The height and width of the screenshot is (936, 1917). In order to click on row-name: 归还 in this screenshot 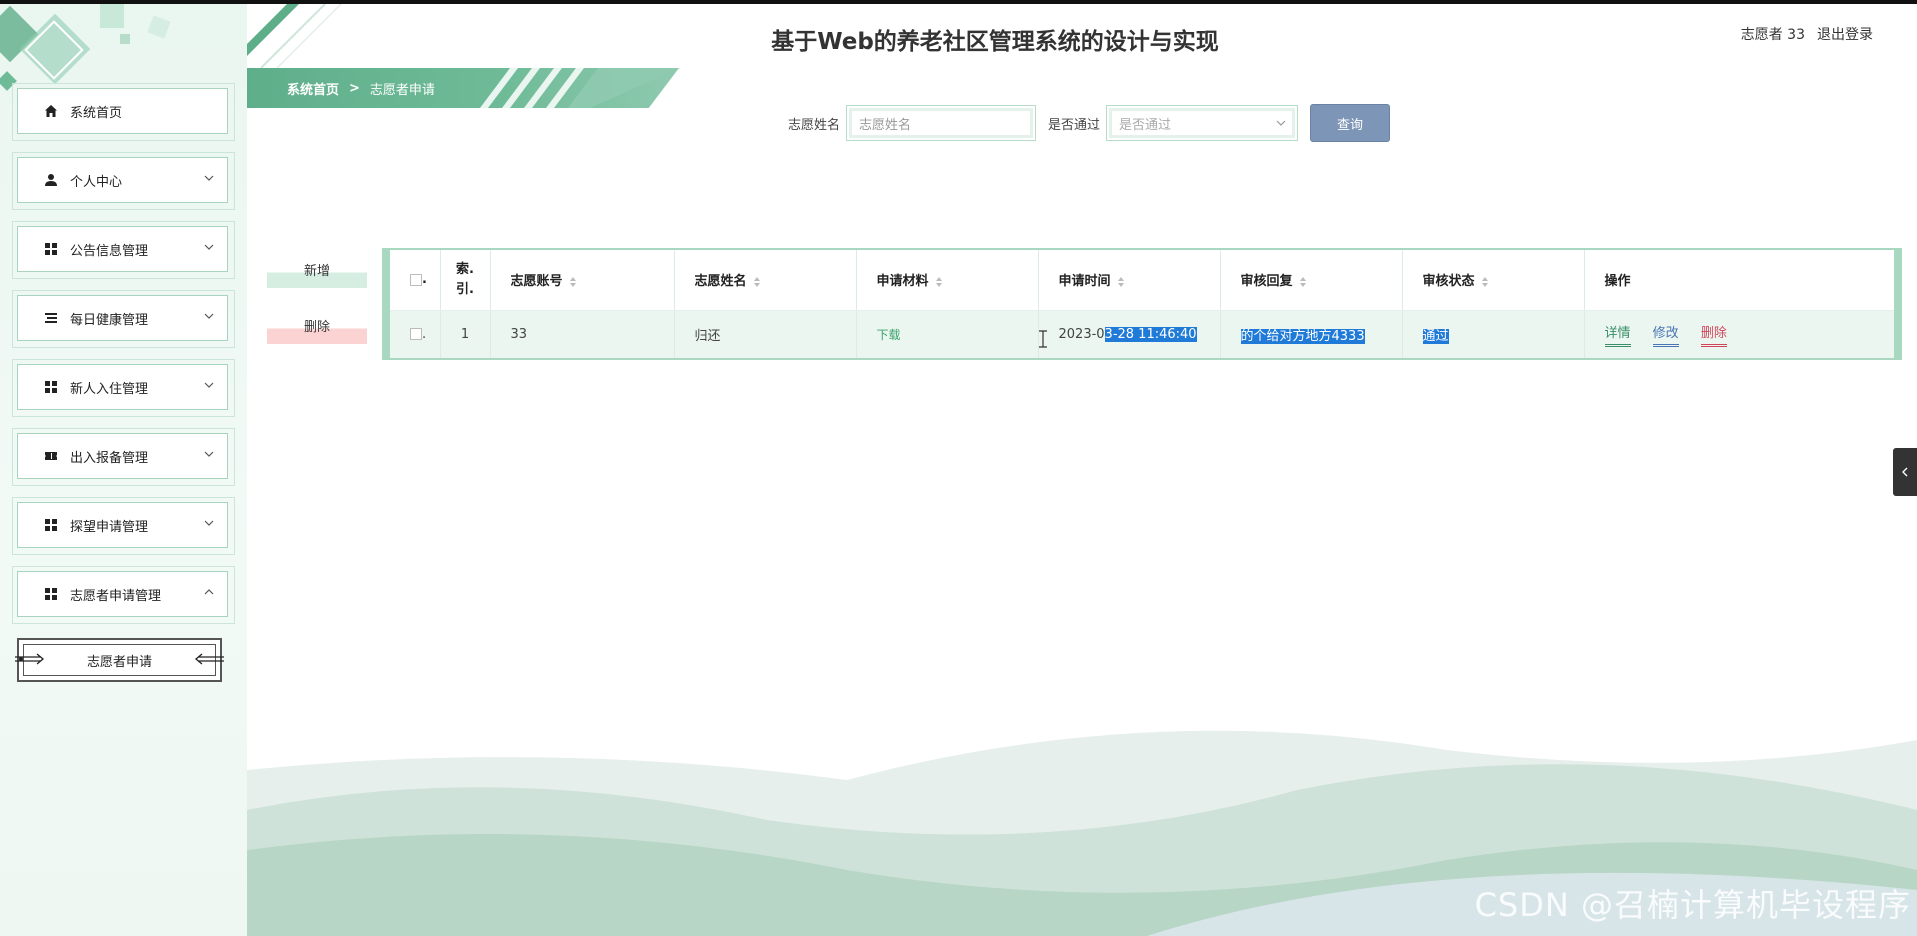, I will do `click(765, 334)`.